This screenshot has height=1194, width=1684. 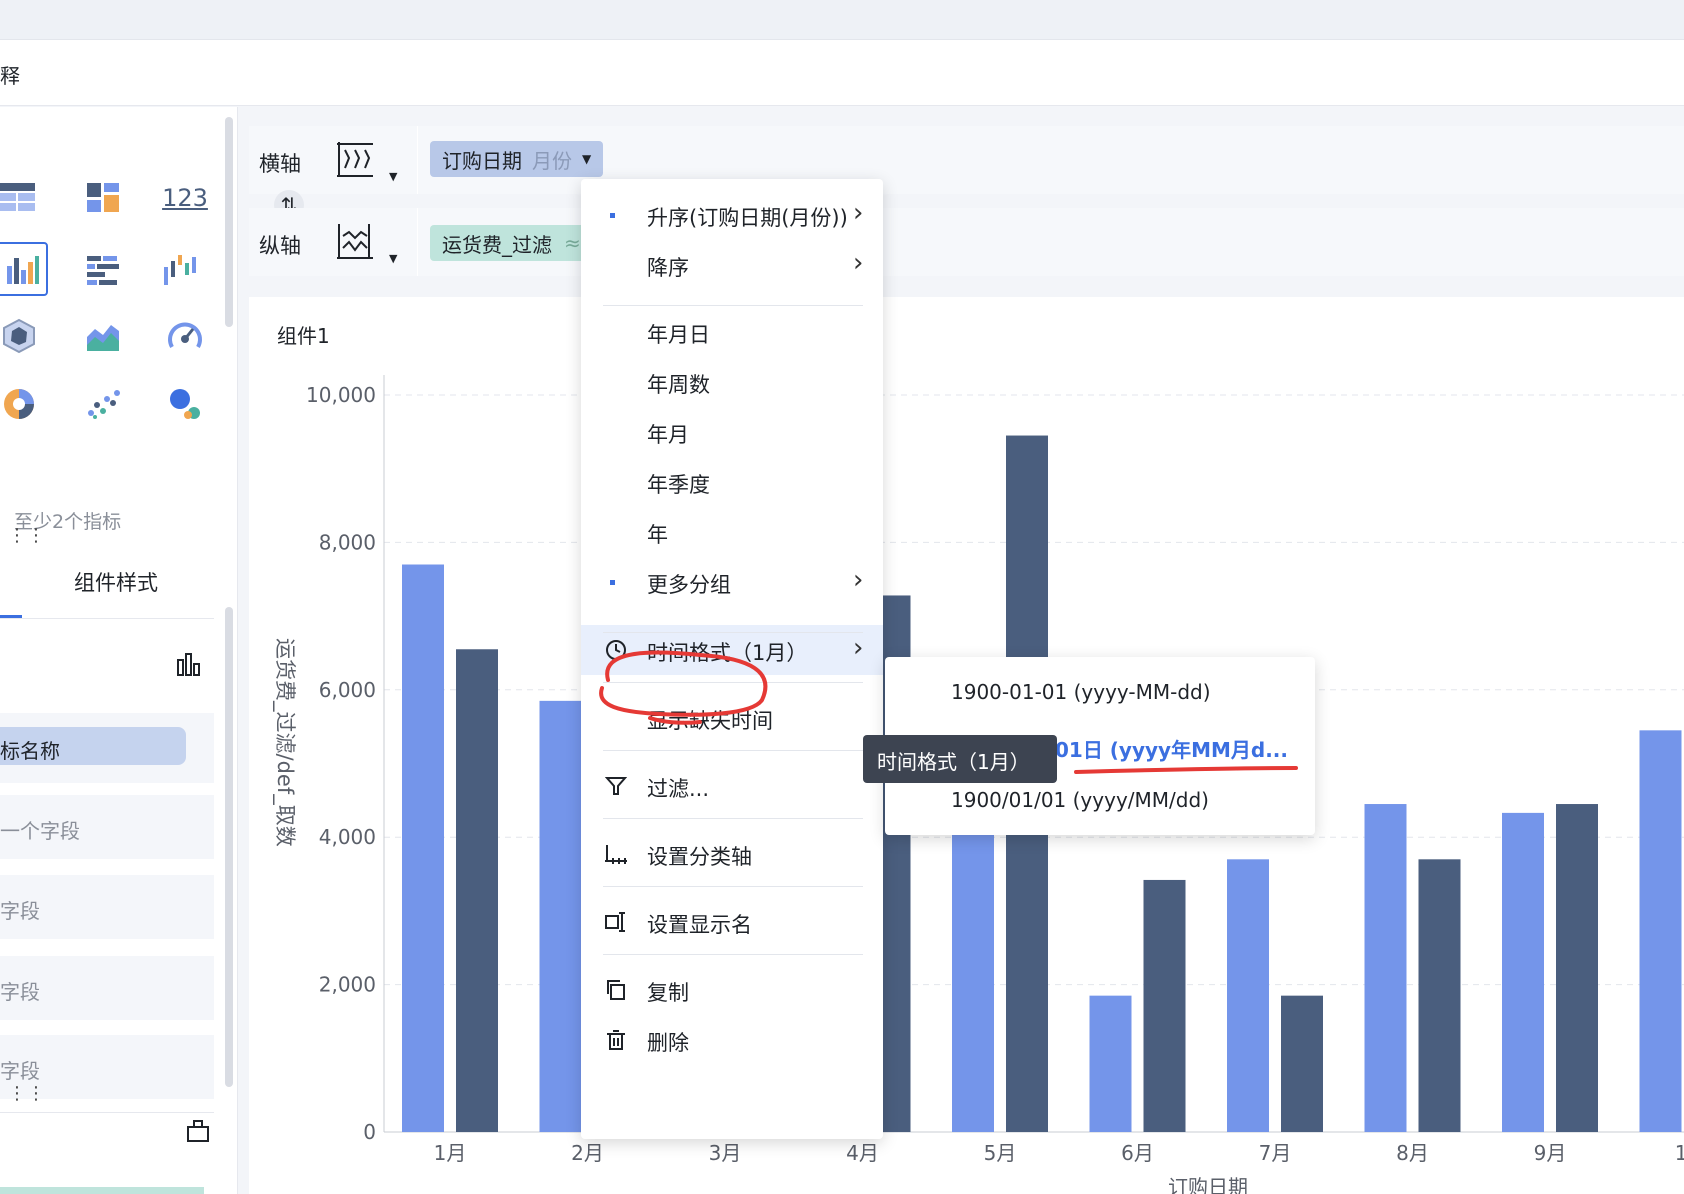 What do you see at coordinates (1137, 1153) in the screenshot?
I see `x-tick-label: 6月` at bounding box center [1137, 1153].